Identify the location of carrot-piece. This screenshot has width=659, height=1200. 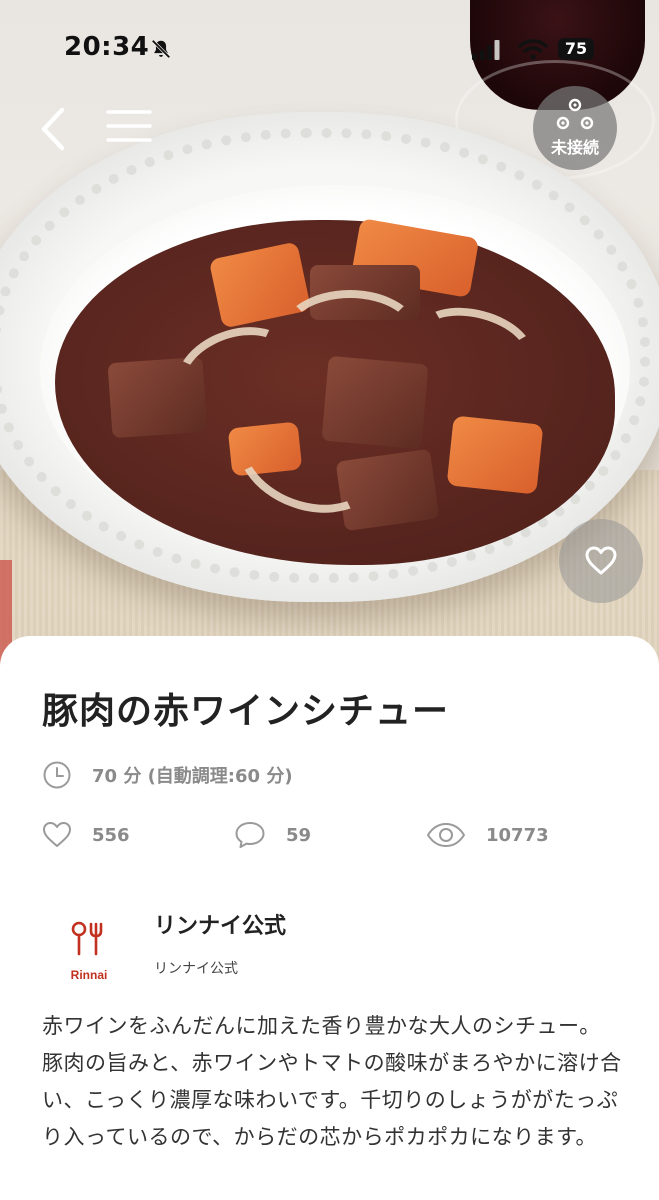
(495, 455).